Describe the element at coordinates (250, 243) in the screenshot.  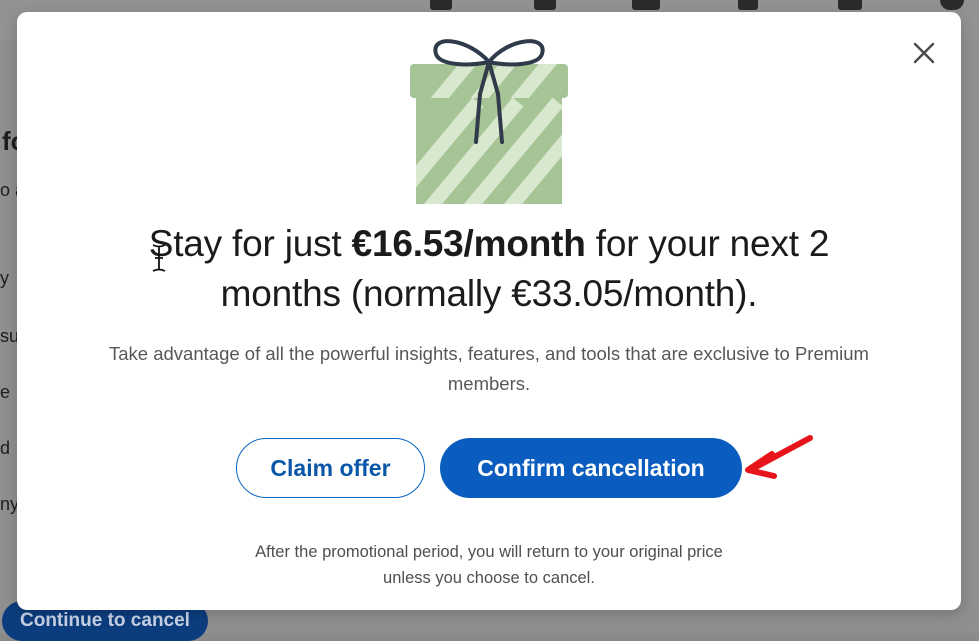
I see `headline-text: Stay for just` at that location.